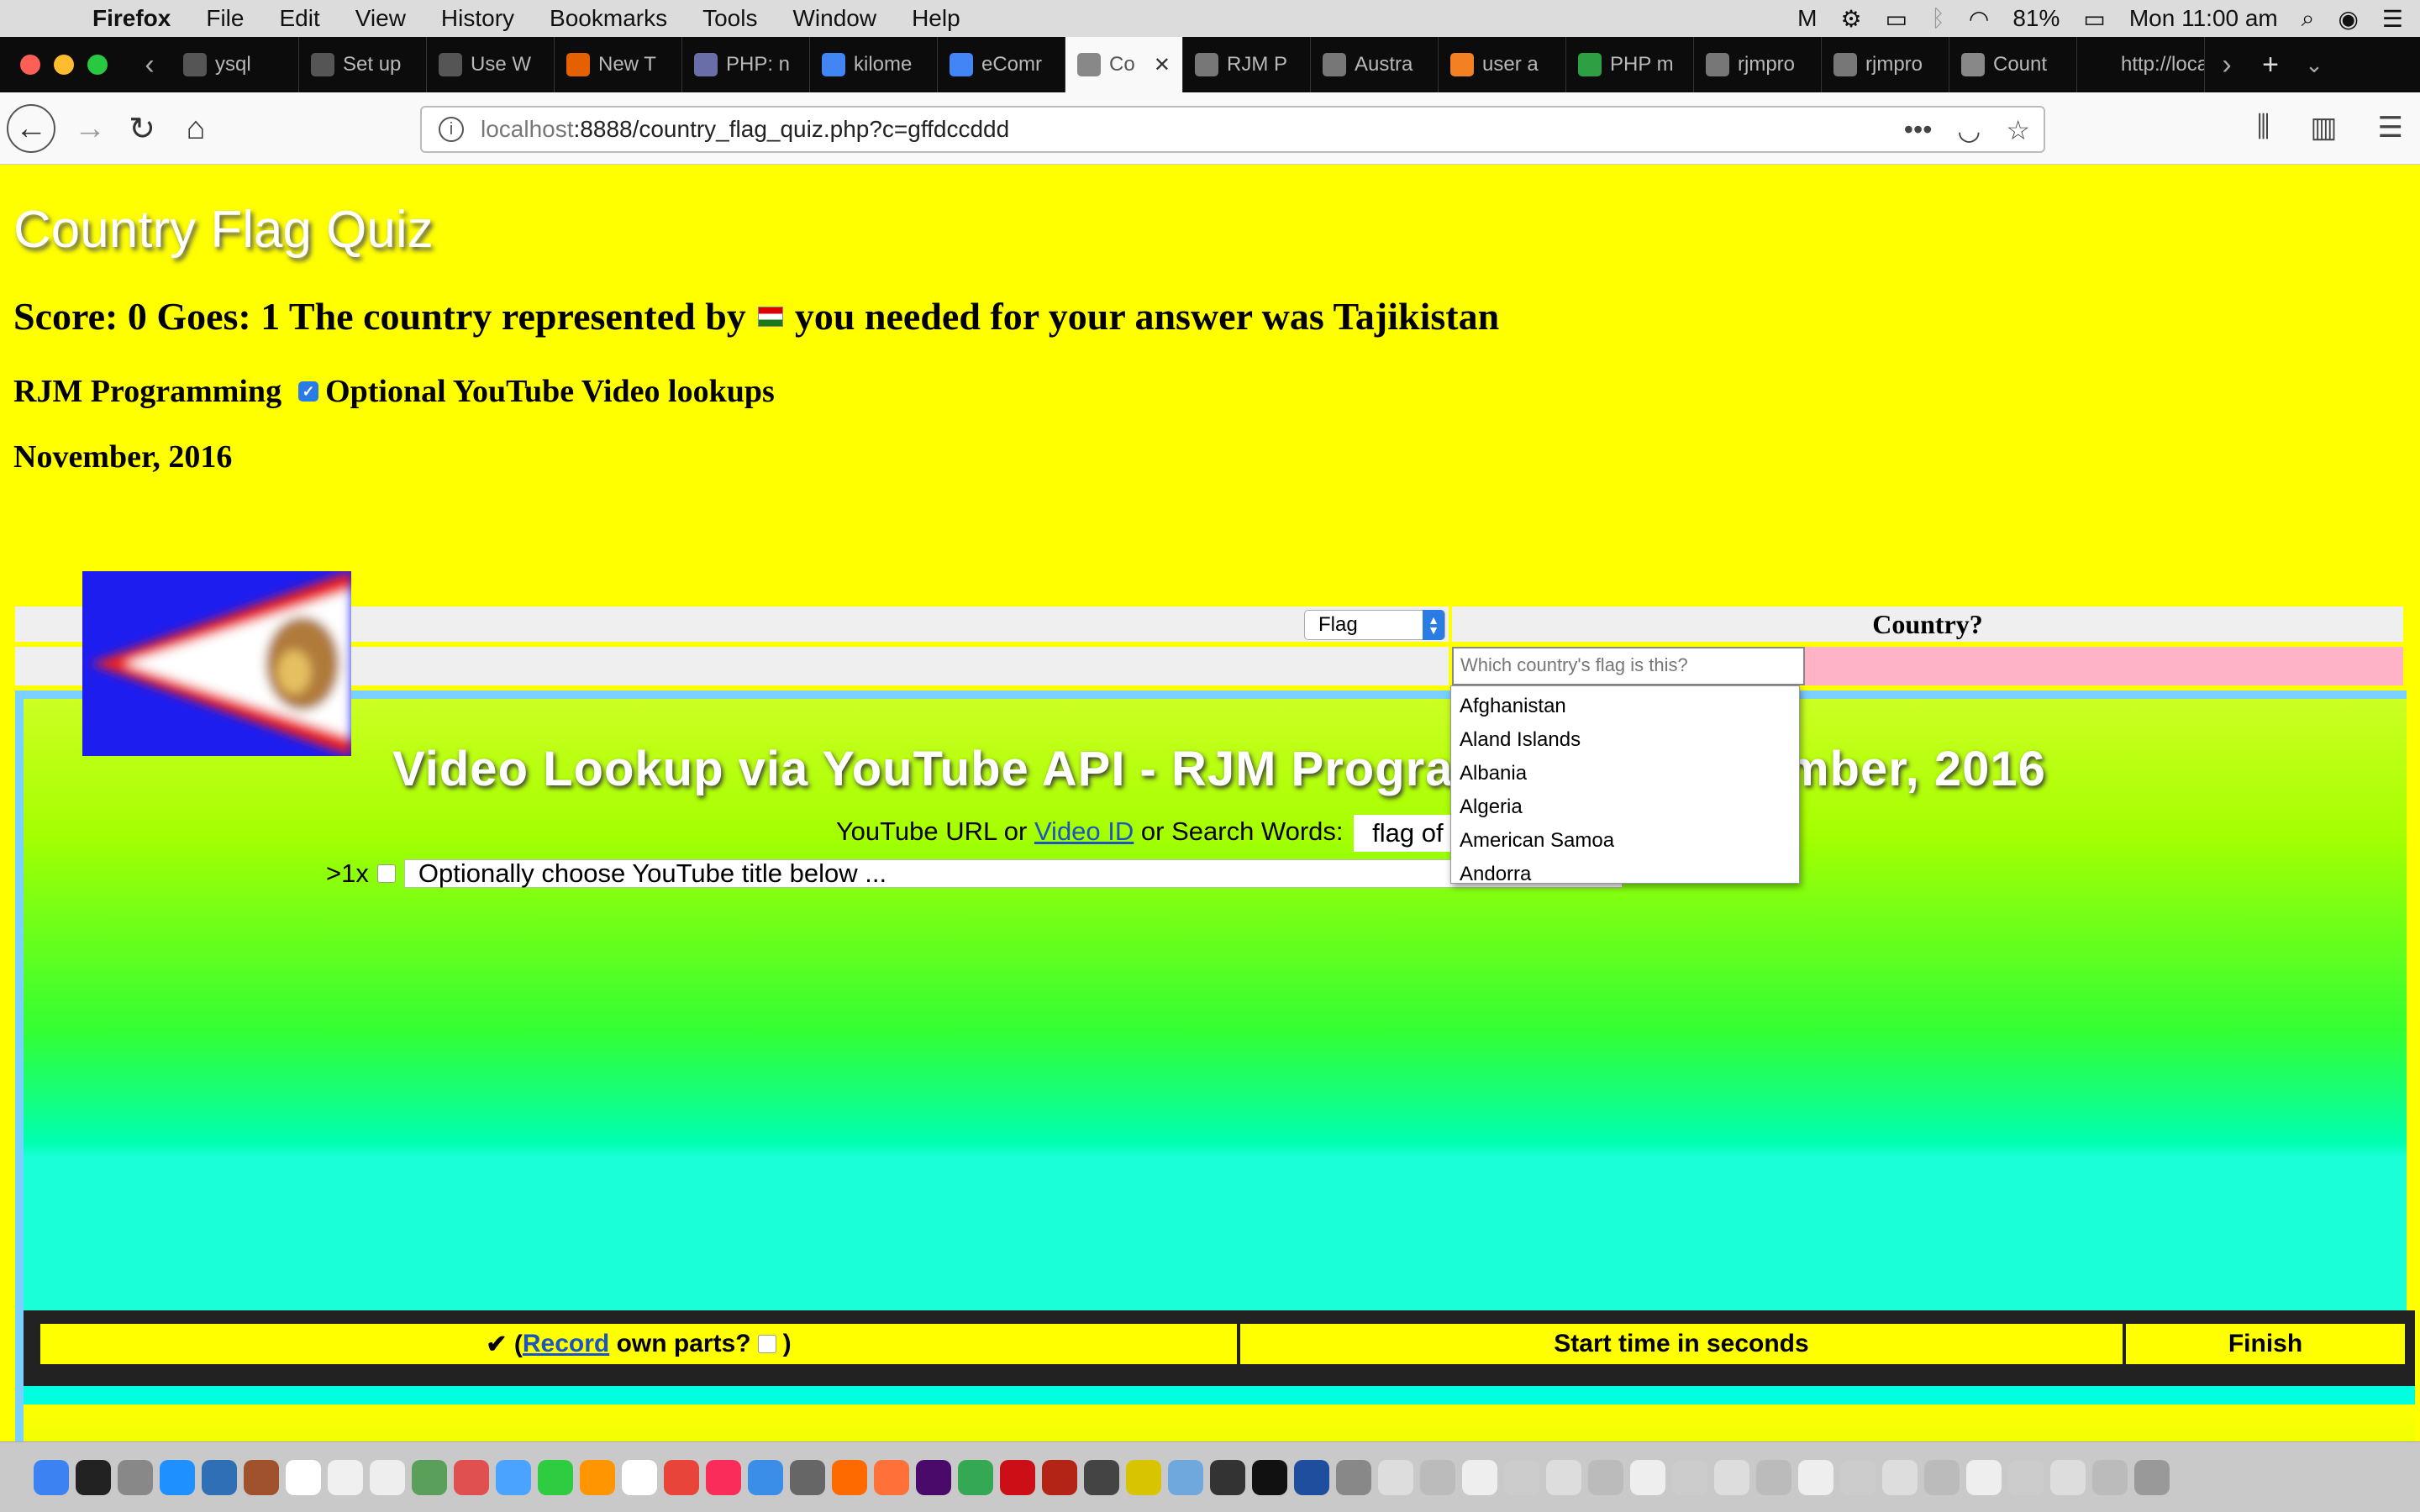  What do you see at coordinates (2348, 19) in the screenshot?
I see `siri-icon: ◉` at bounding box center [2348, 19].